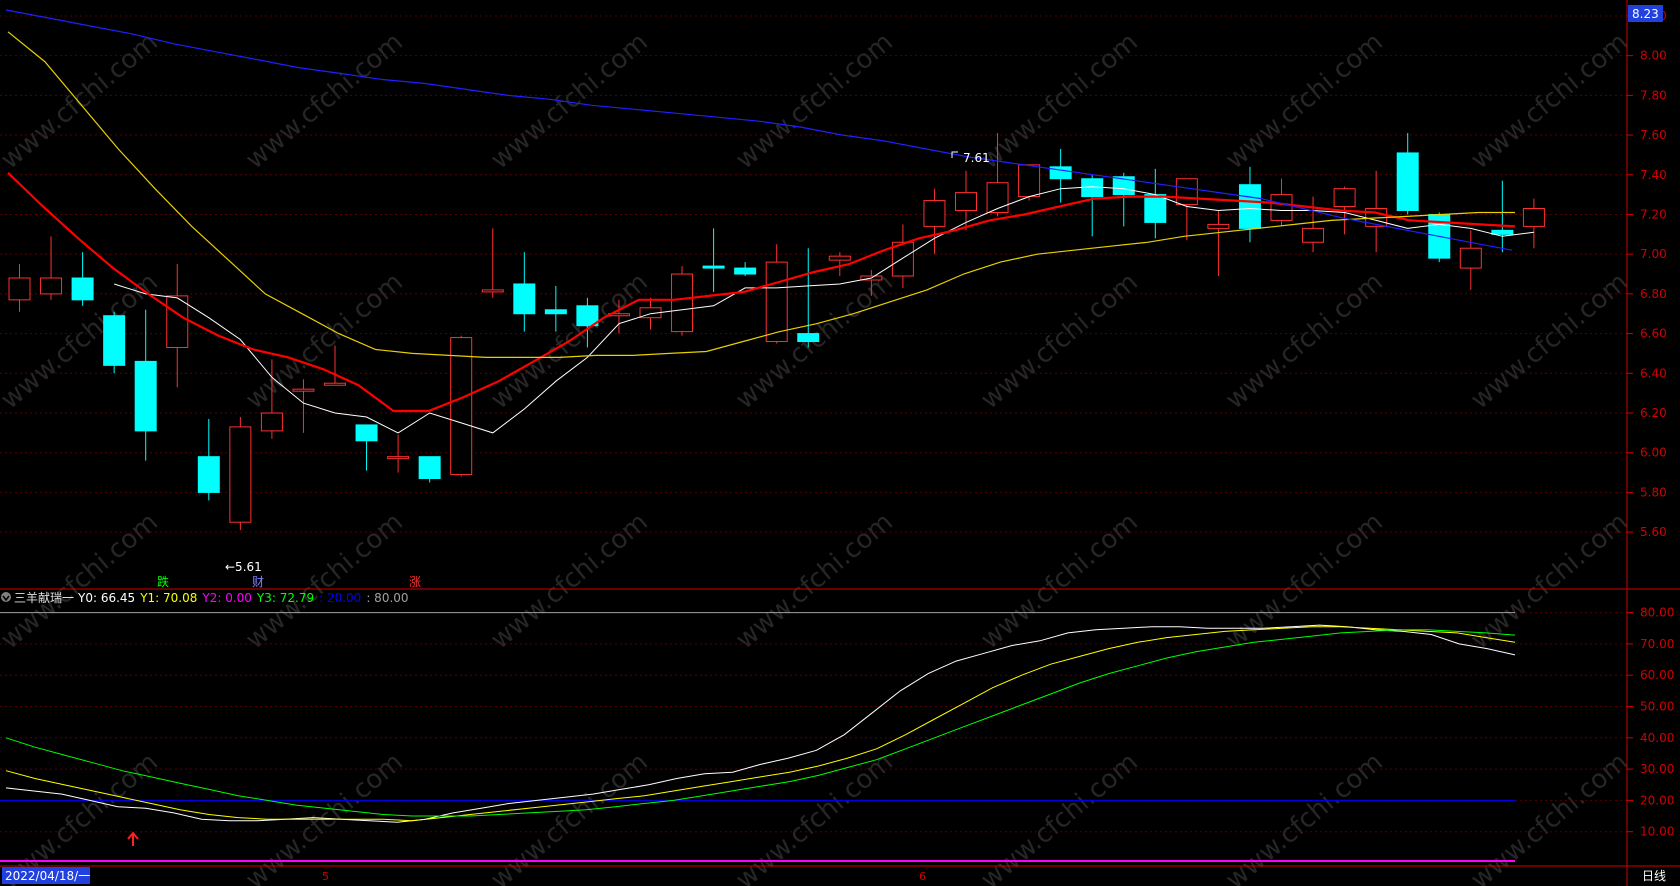 This screenshot has height=886, width=1680. What do you see at coordinates (340, 598) in the screenshot?
I see `indicator-value: : 20.00` at bounding box center [340, 598].